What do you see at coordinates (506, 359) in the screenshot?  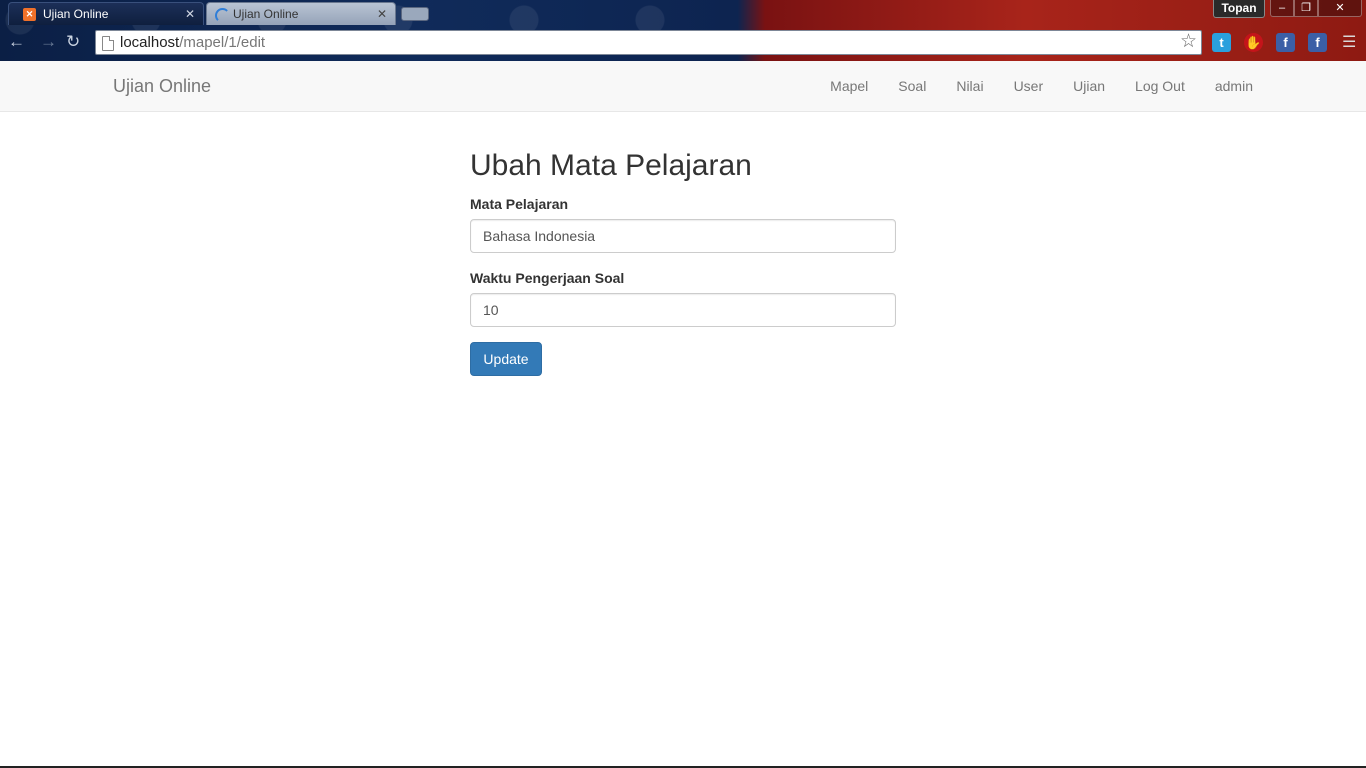 I see `update-button: Update` at bounding box center [506, 359].